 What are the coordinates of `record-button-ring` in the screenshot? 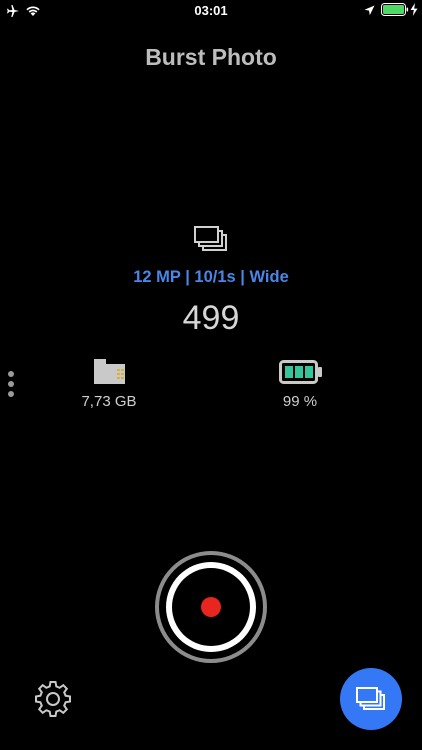 It's located at (211, 607).